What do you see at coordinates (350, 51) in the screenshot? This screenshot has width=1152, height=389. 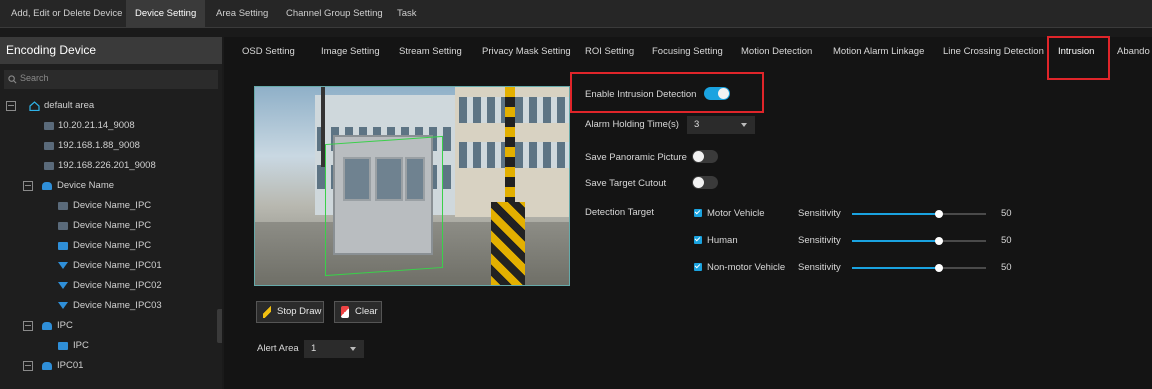 I see `tab-image-setting: Image Setting` at bounding box center [350, 51].